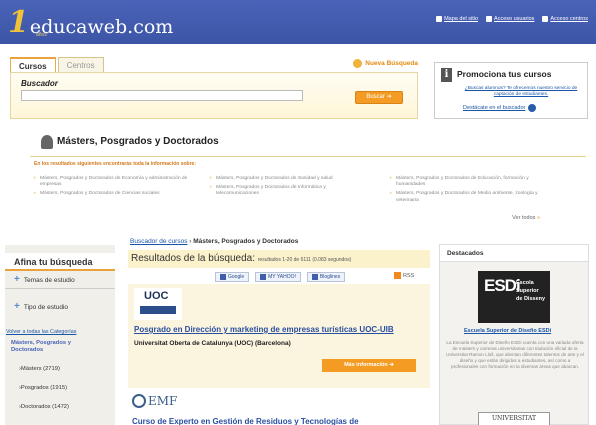 The width and height of the screenshot is (596, 425). I want to click on rss-link: RSS, so click(404, 275).